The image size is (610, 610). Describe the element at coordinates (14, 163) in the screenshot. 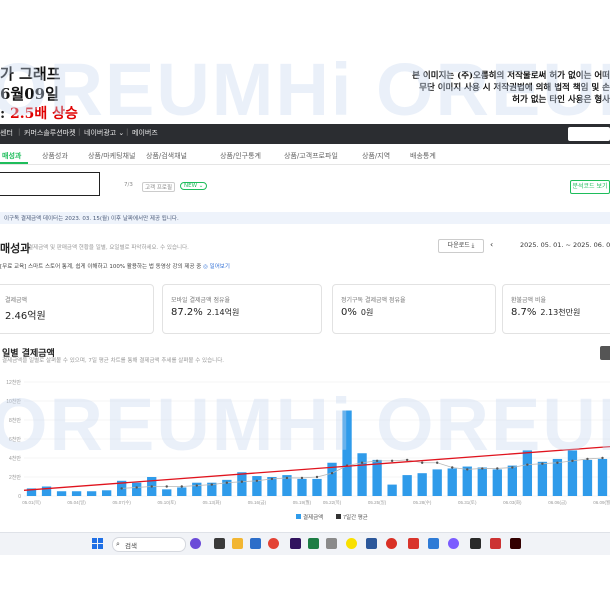

I see `active-tab-indicator` at that location.